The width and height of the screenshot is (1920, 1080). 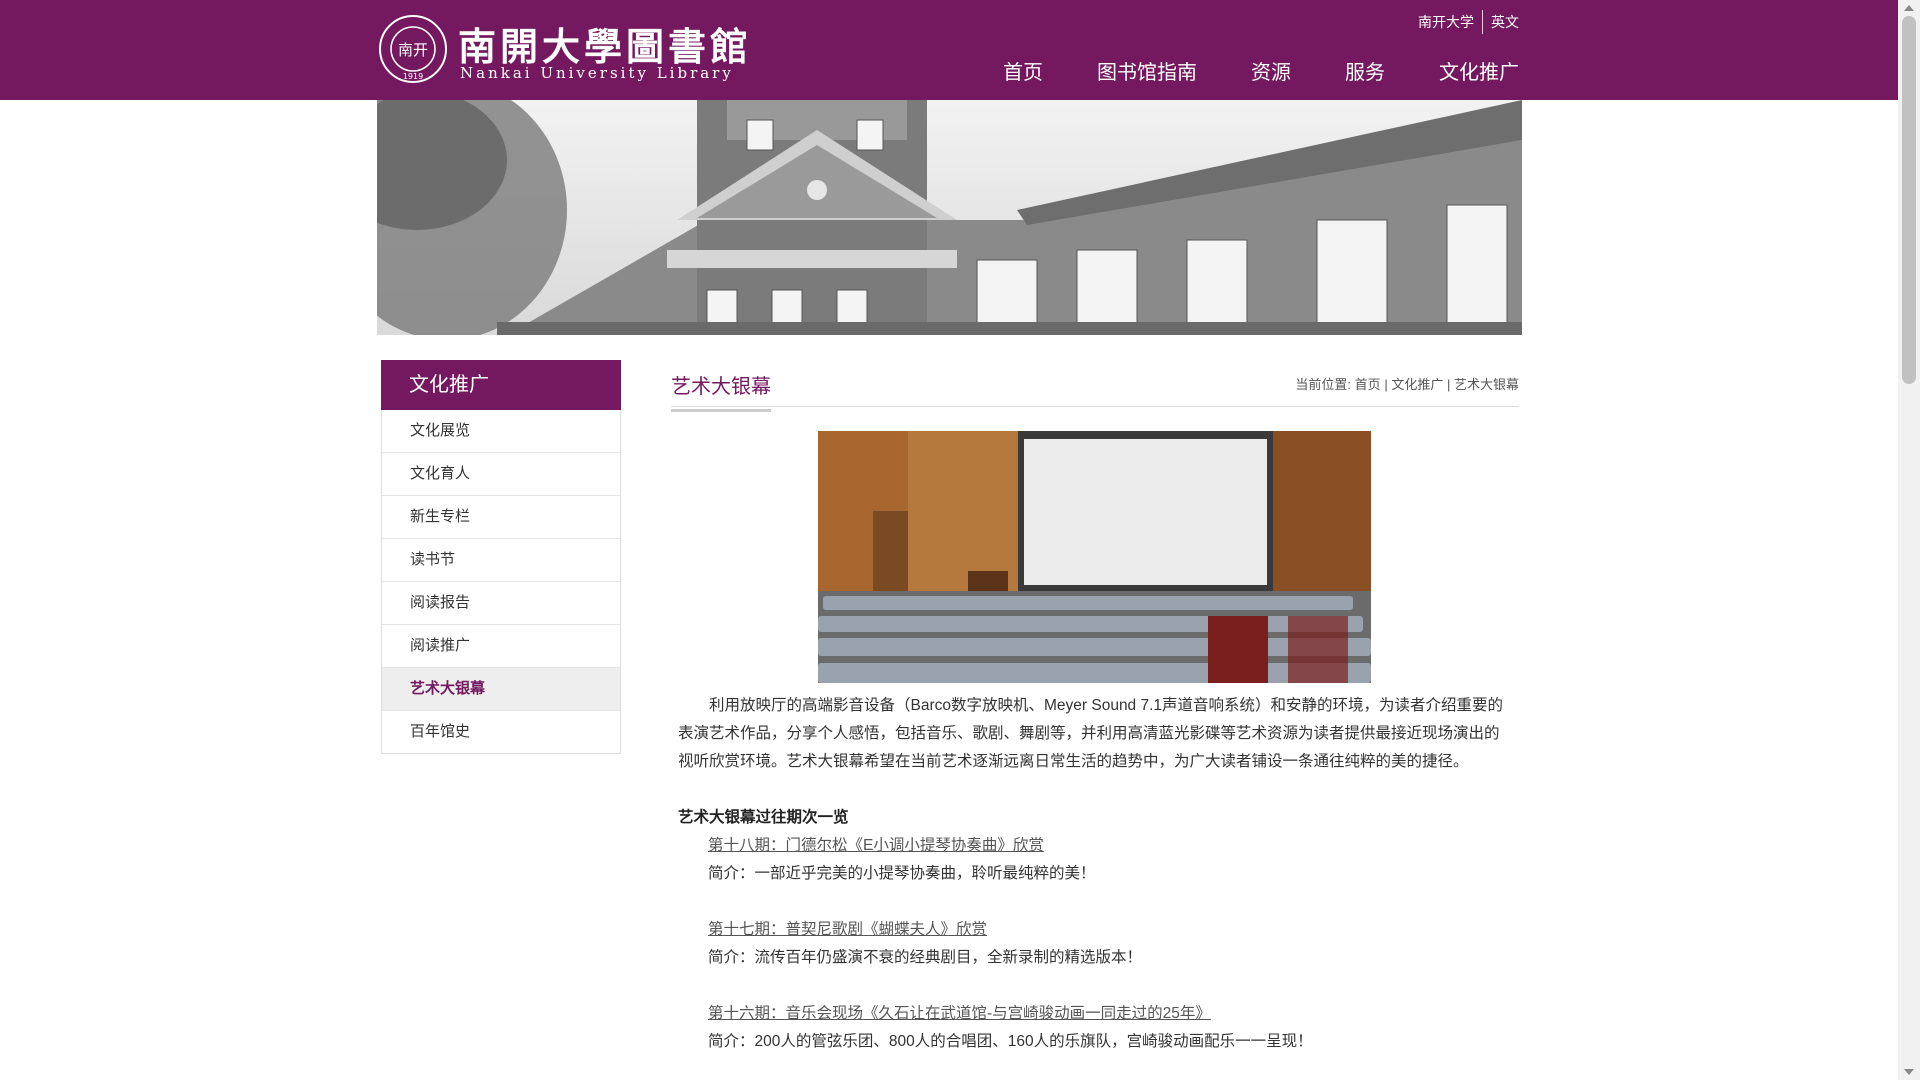 I want to click on sidebar-item-freshman-column: 新生专栏, so click(x=501, y=517).